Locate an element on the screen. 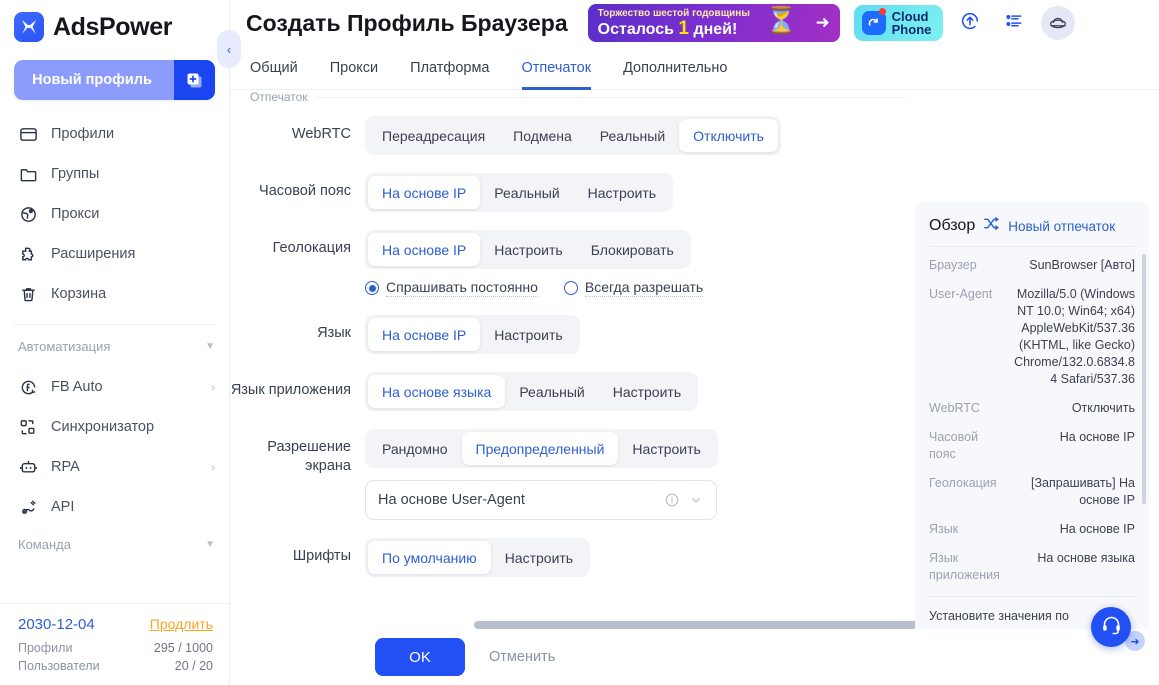 The image size is (1159, 685). radio-selected-icon is located at coordinates (372, 288).